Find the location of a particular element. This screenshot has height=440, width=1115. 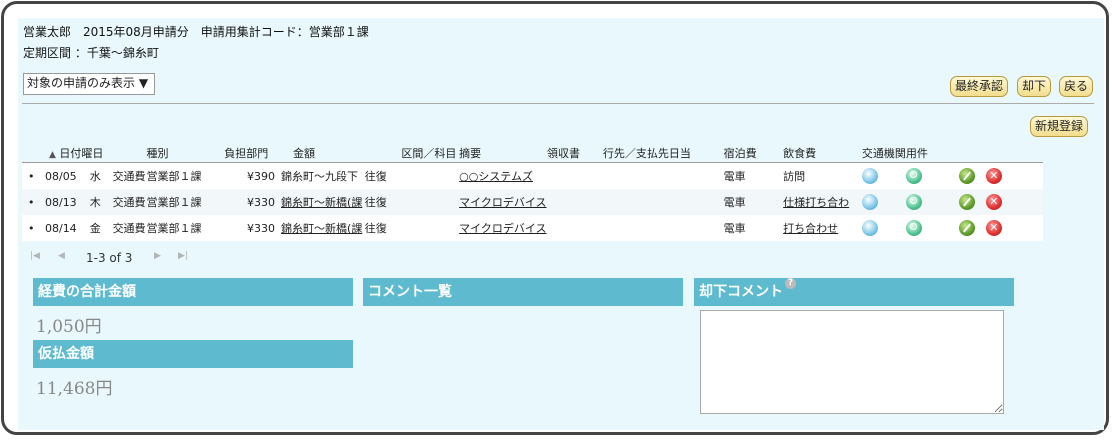

col-meals: 飲食費 is located at coordinates (822, 153).